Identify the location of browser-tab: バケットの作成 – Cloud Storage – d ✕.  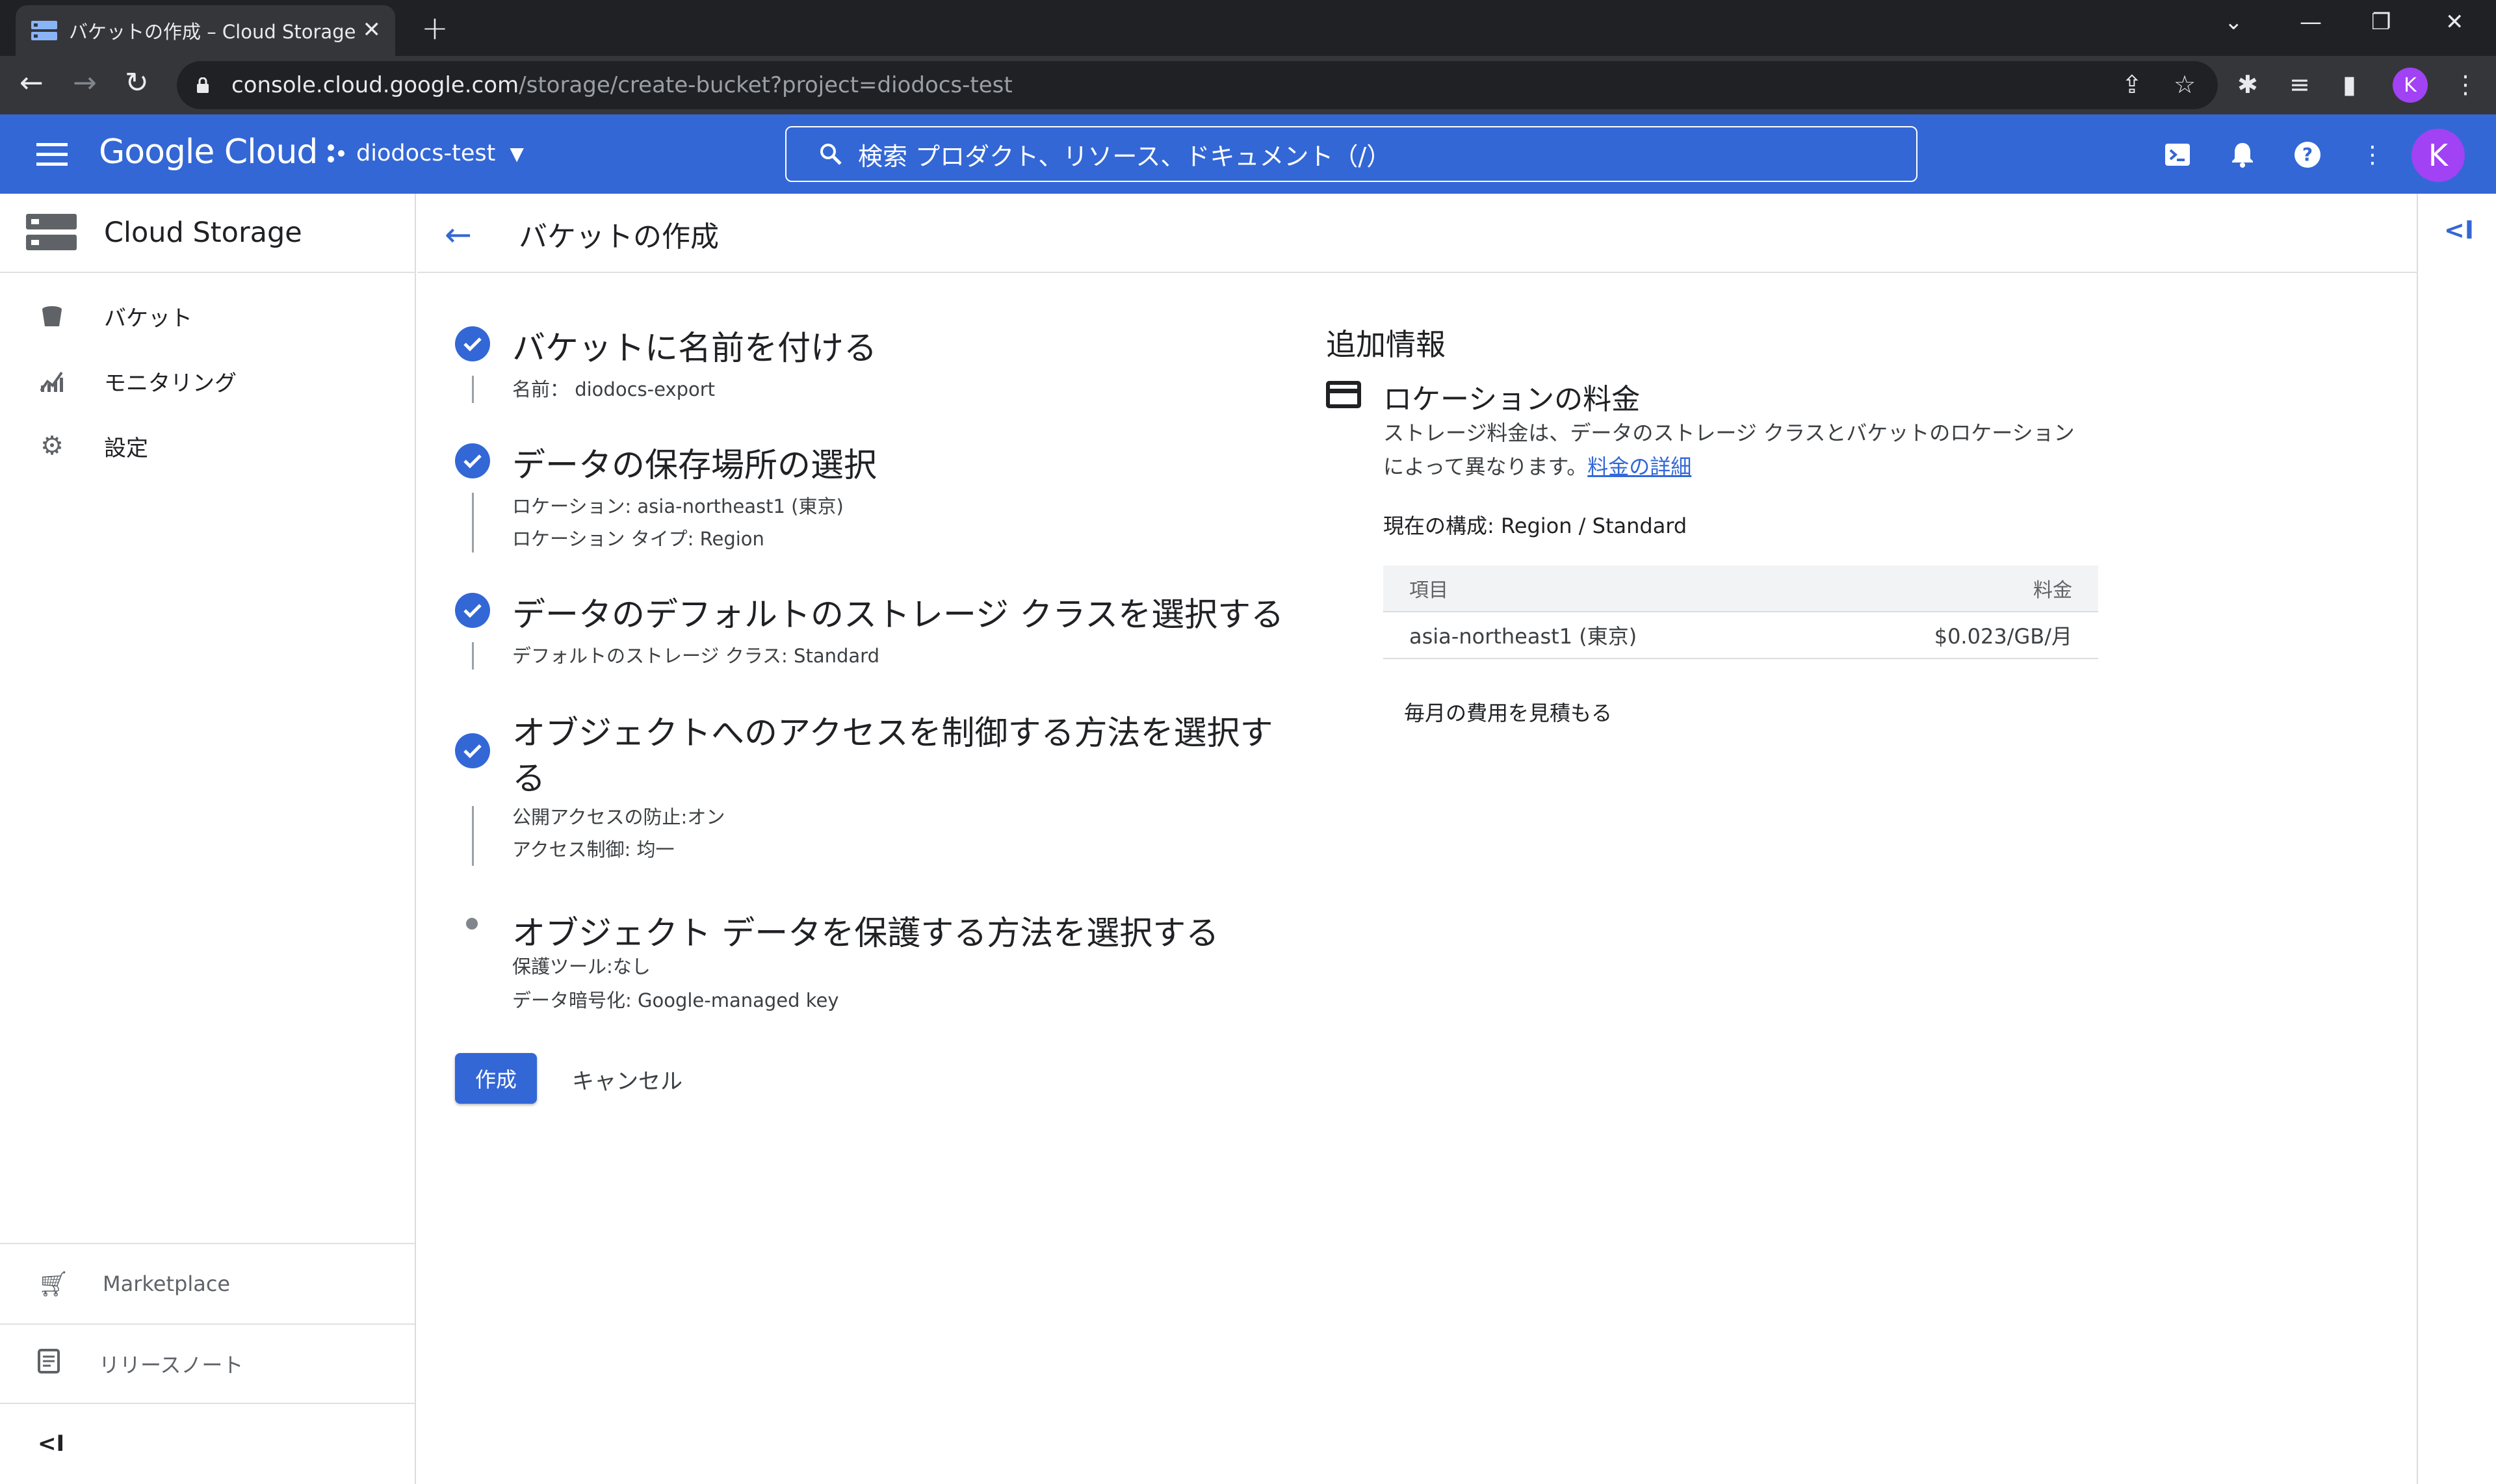
(206, 31).